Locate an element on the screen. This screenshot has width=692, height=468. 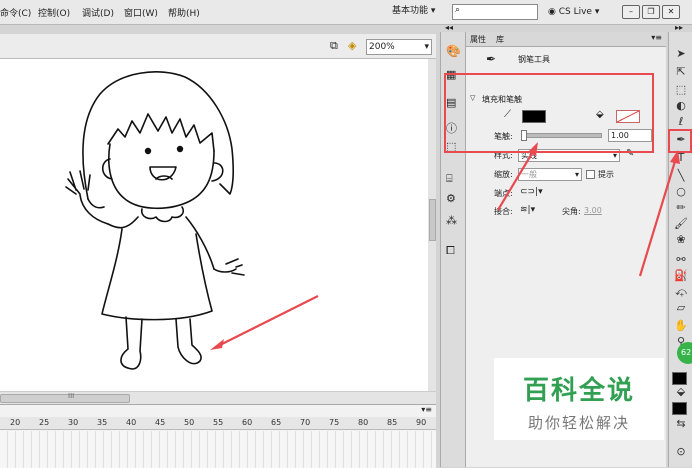
edit-scene-icon: ◈ is located at coordinates (352, 45).